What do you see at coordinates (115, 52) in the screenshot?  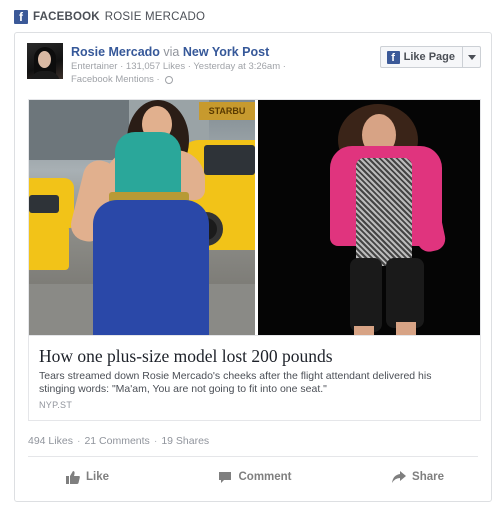 I see `author-name: Rosie Mercado` at bounding box center [115, 52].